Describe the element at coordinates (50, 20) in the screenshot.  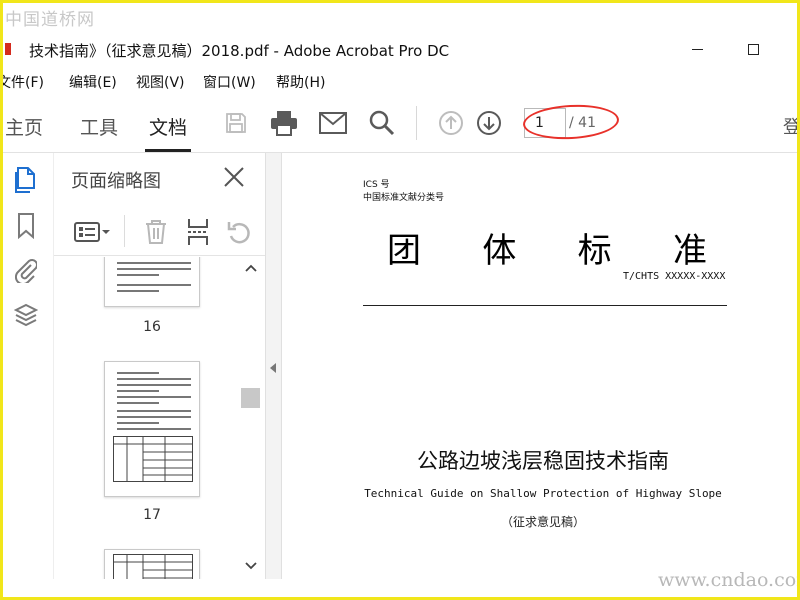
I see `watermark-site-text: 中国道桥网` at that location.